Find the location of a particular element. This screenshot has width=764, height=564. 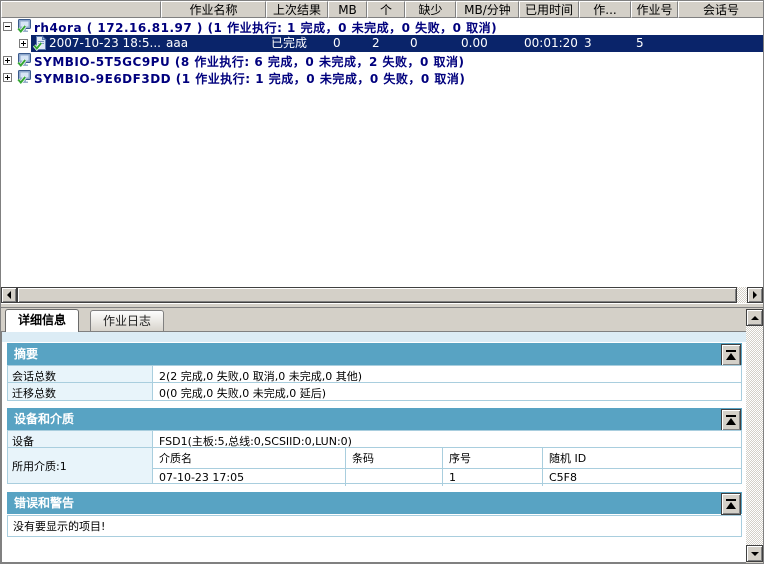

job-cell-mb: 0 is located at coordinates (337, 43).